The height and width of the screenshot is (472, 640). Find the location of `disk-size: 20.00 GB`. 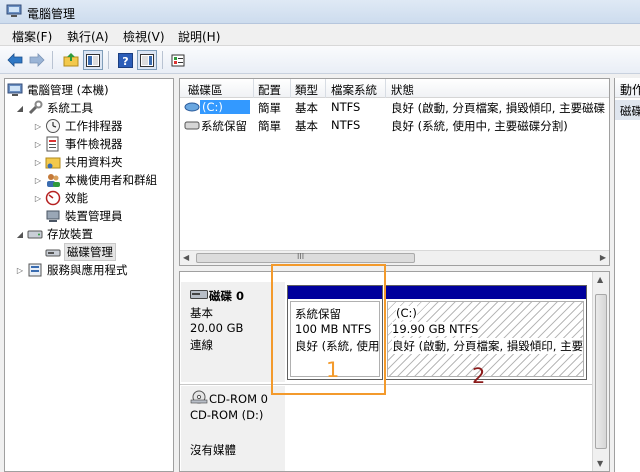

disk-size: 20.00 GB is located at coordinates (217, 328).